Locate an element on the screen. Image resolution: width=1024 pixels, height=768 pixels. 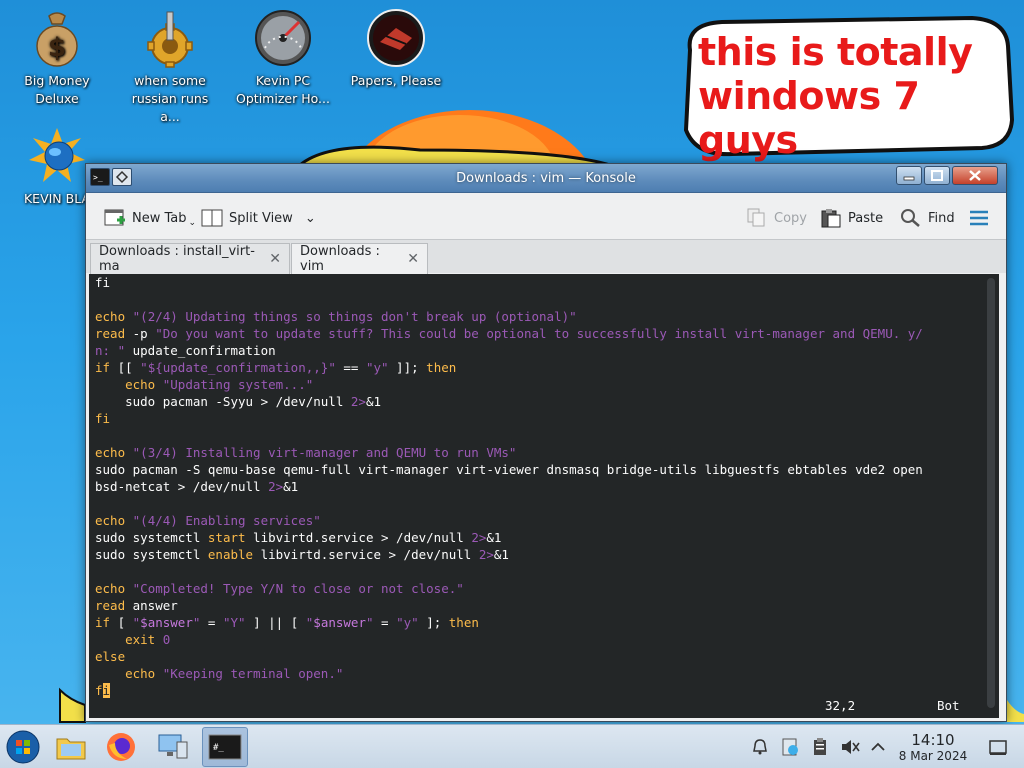
find-button: Find is located at coordinates (927, 218).